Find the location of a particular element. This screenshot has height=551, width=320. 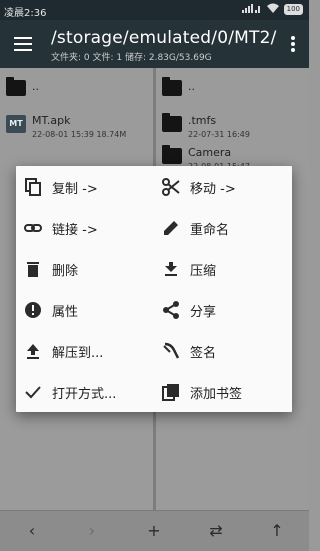

scissors-icon is located at coordinates (171, 187).